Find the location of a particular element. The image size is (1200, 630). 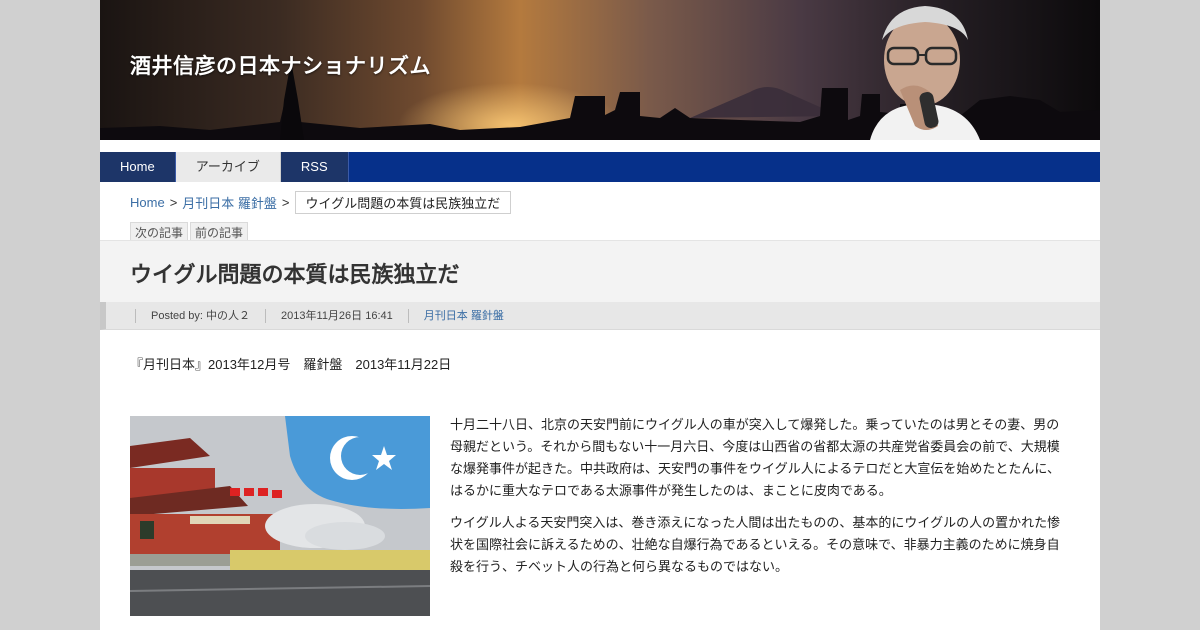

nav-home: Home is located at coordinates (138, 167).